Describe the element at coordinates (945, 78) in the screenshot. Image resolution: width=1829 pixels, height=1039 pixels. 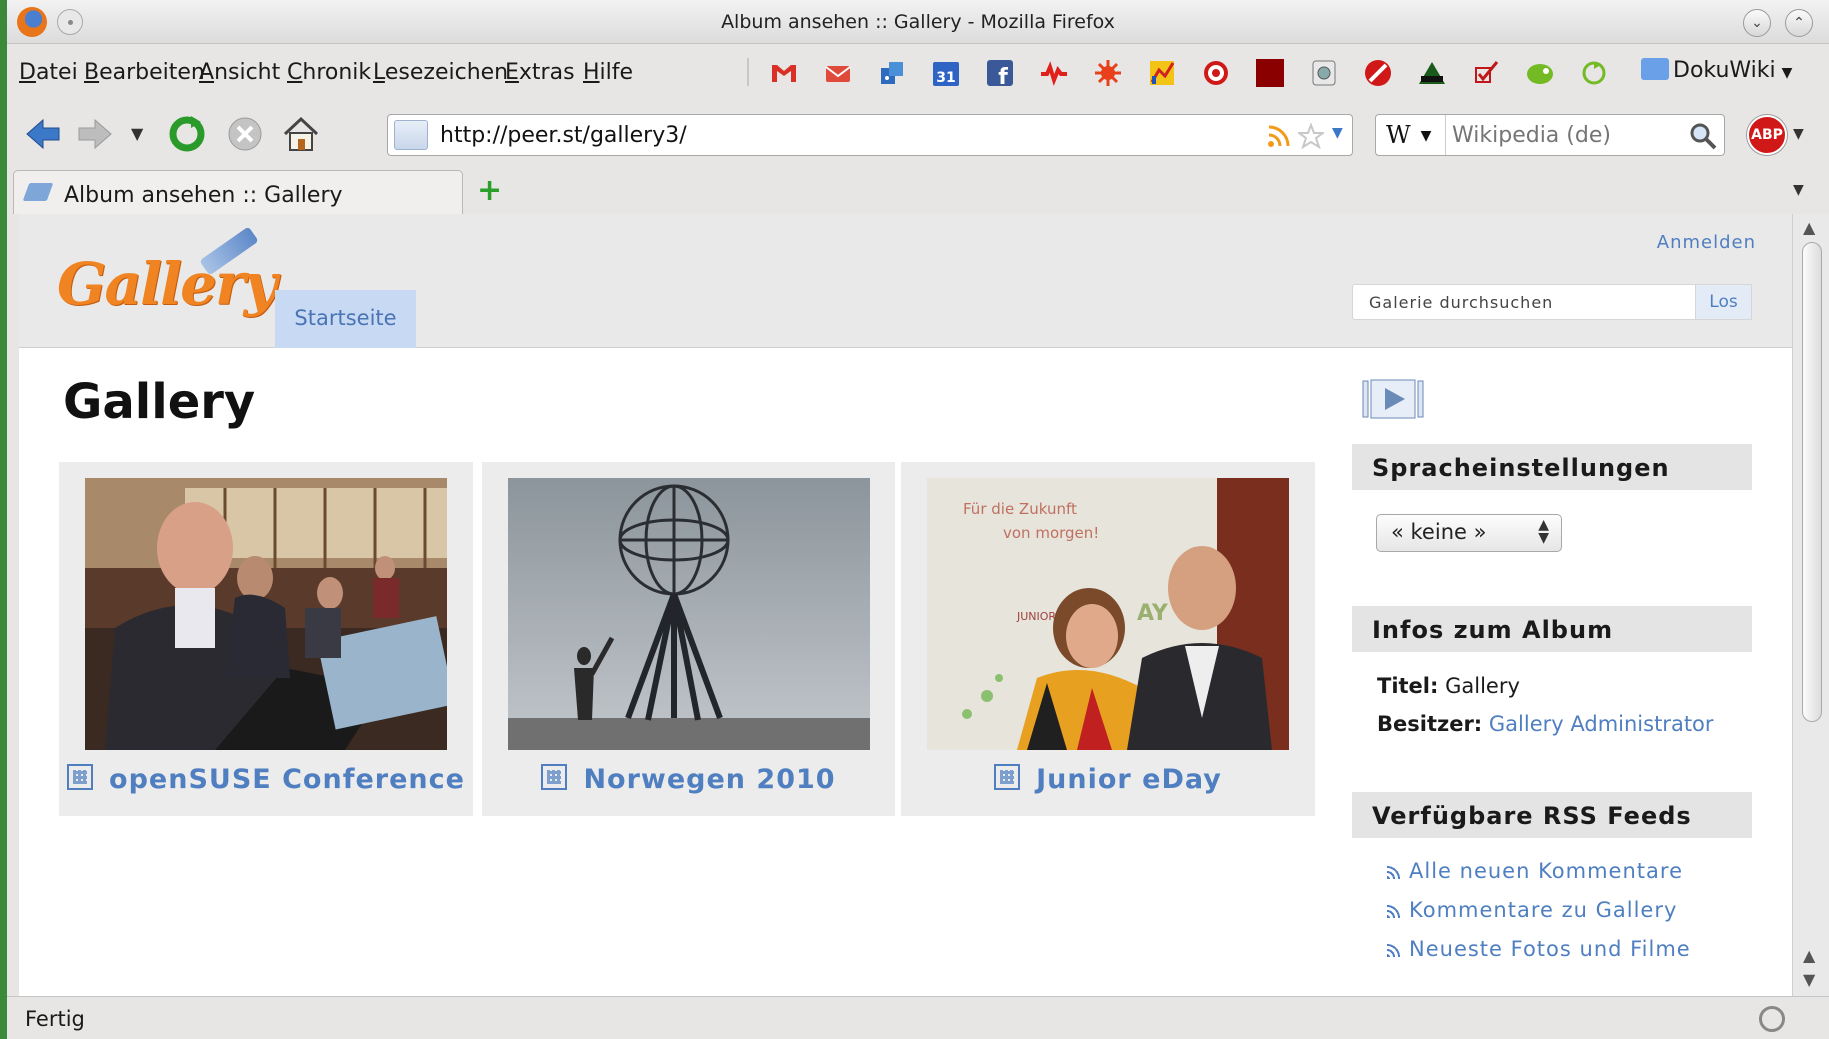
I see `svg-text: 31` at that location.